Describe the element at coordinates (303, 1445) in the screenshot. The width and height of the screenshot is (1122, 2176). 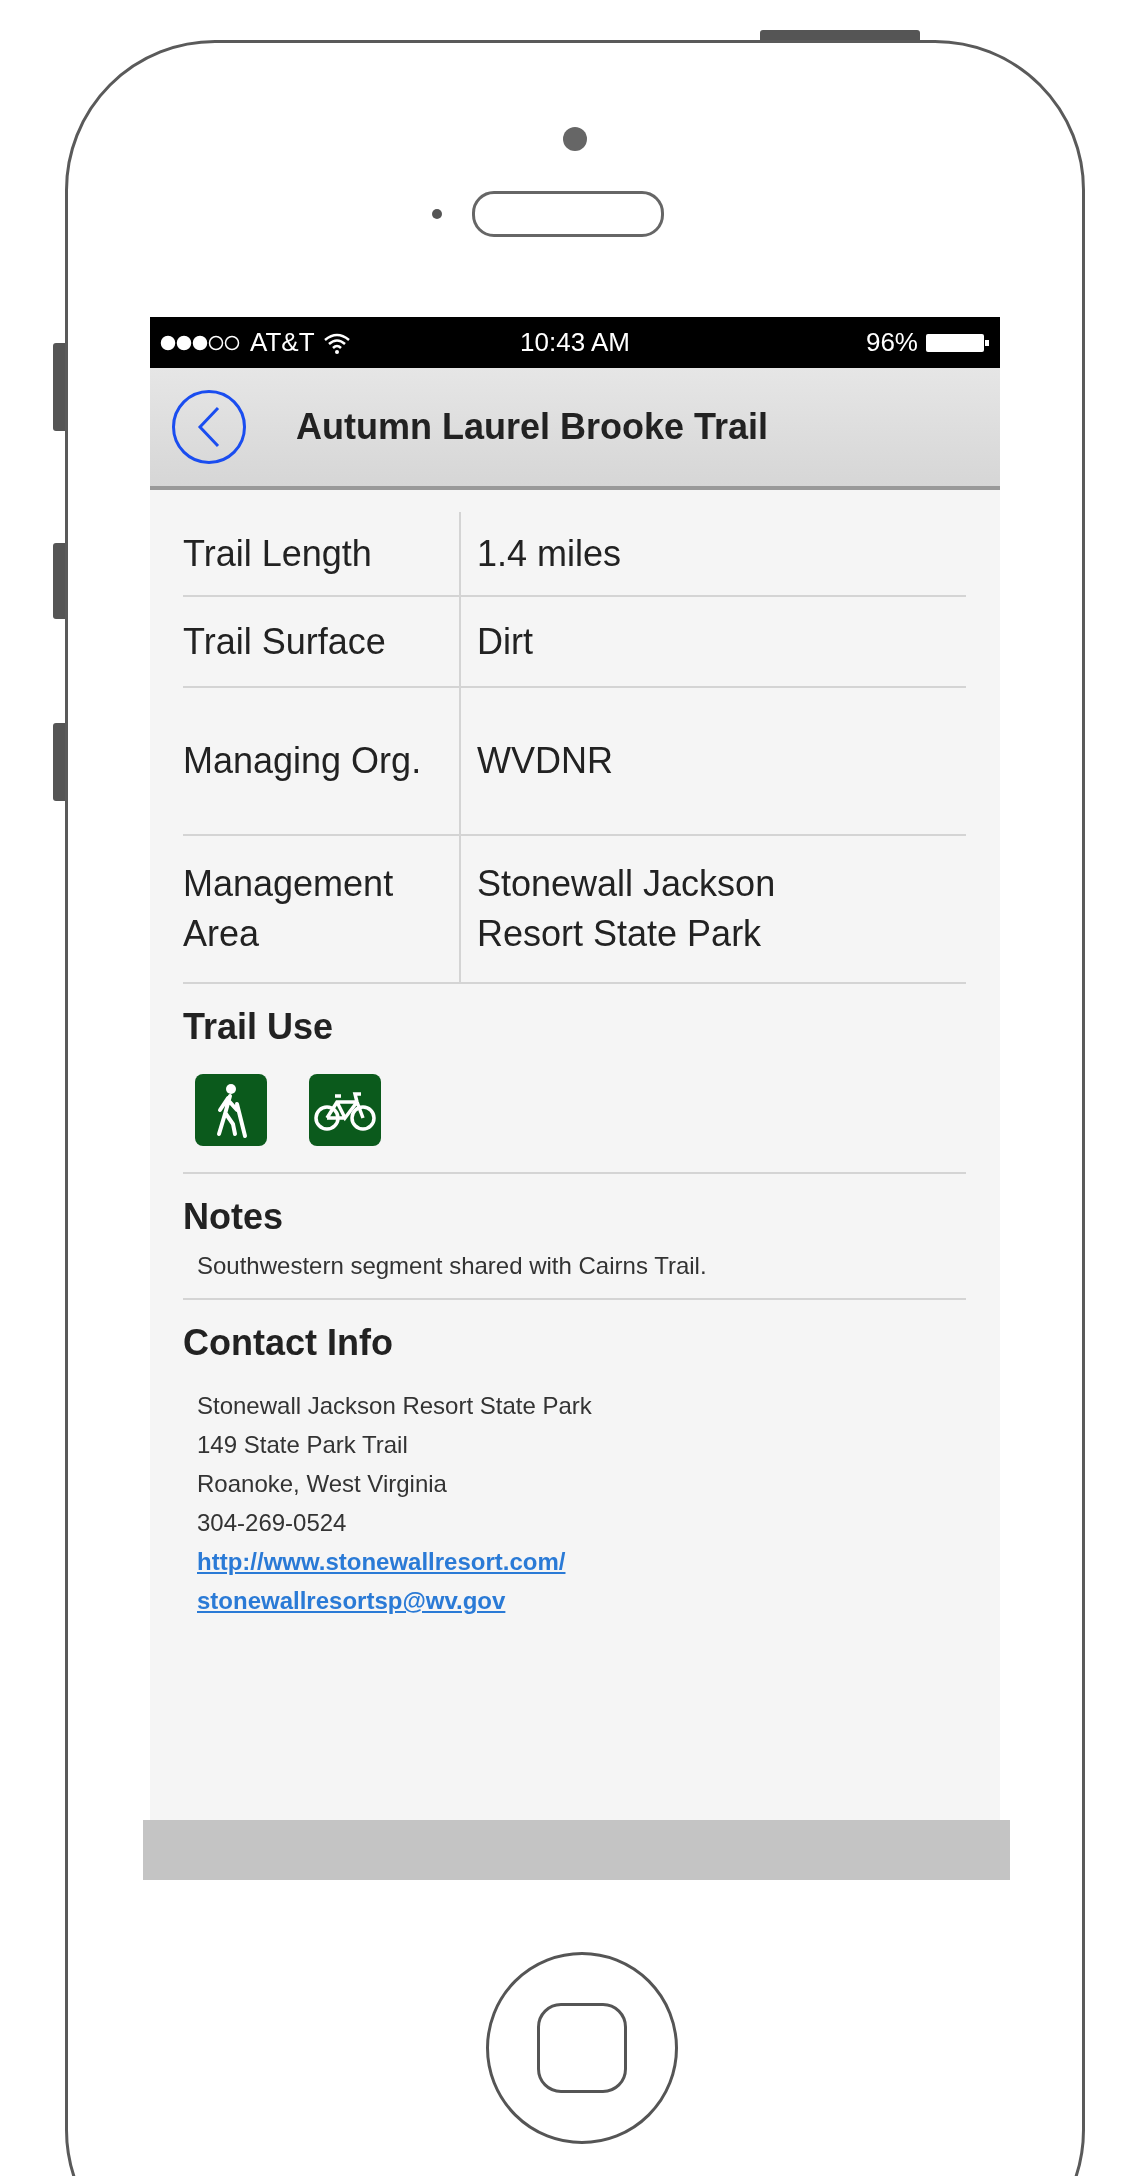
I see `contact-line: 149 State Park Trail` at that location.